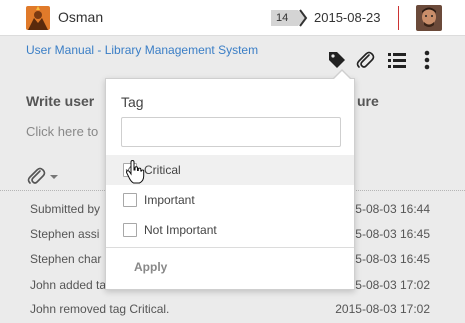 The height and width of the screenshot is (323, 465). What do you see at coordinates (54, 177) in the screenshot?
I see `chevron-down-icon` at bounding box center [54, 177].